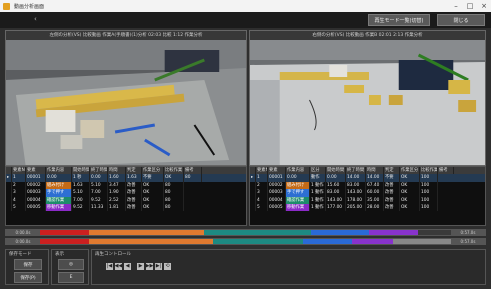  Describe the element at coordinates (461, 20) in the screenshot. I see `close-button: 閉じる` at that location.